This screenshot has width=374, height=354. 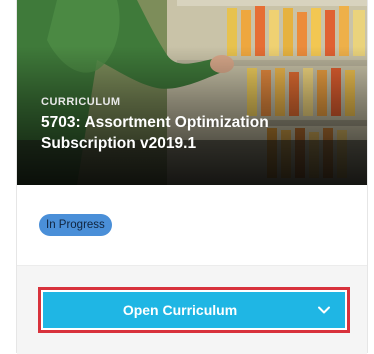 I want to click on status-badge: In Progress, so click(x=75, y=225).